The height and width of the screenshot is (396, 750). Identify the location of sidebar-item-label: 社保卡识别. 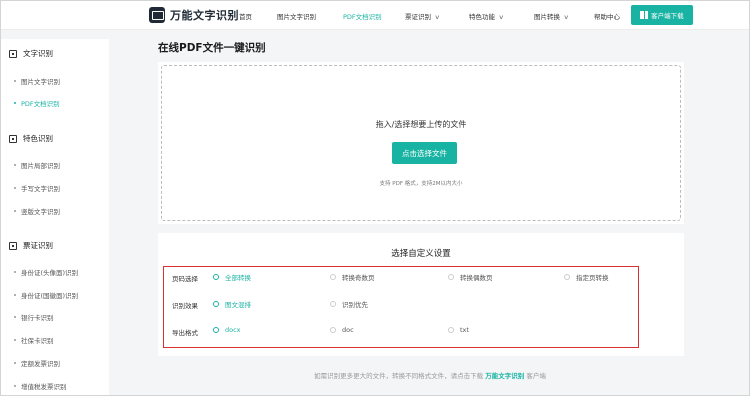
(37, 341).